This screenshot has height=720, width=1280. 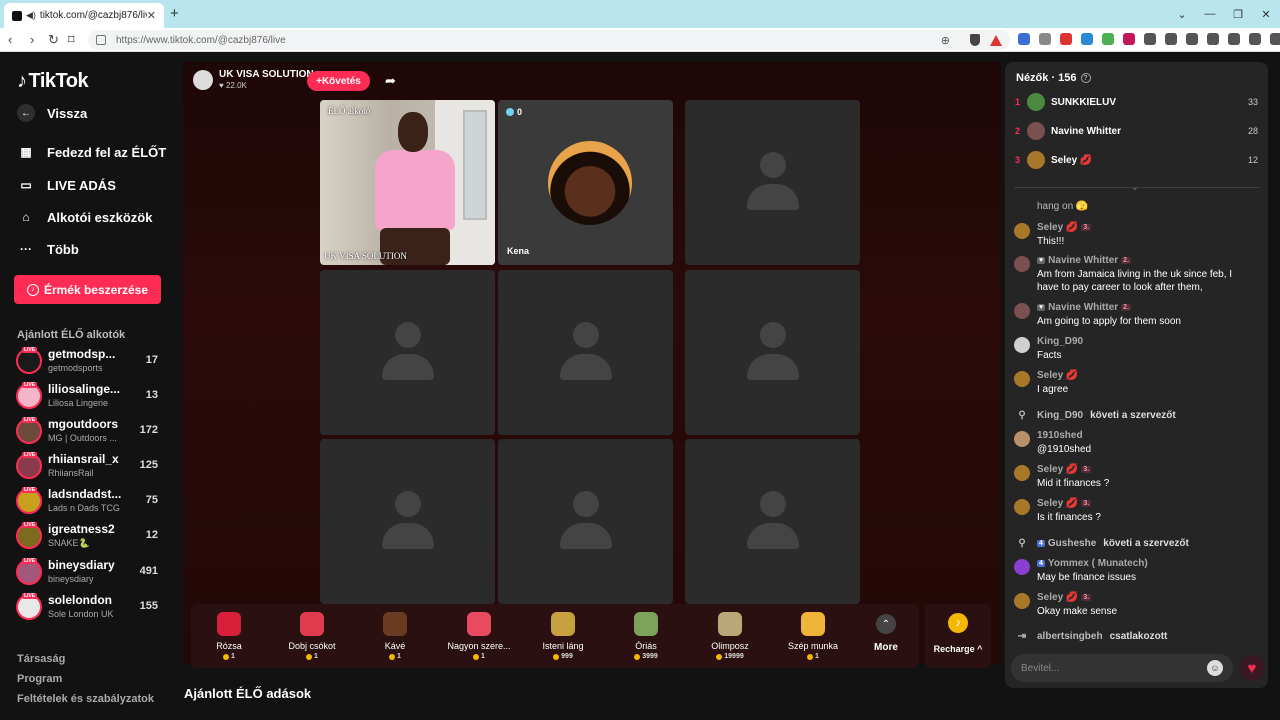 I want to click on new-tab-button: +, so click(x=174, y=13).